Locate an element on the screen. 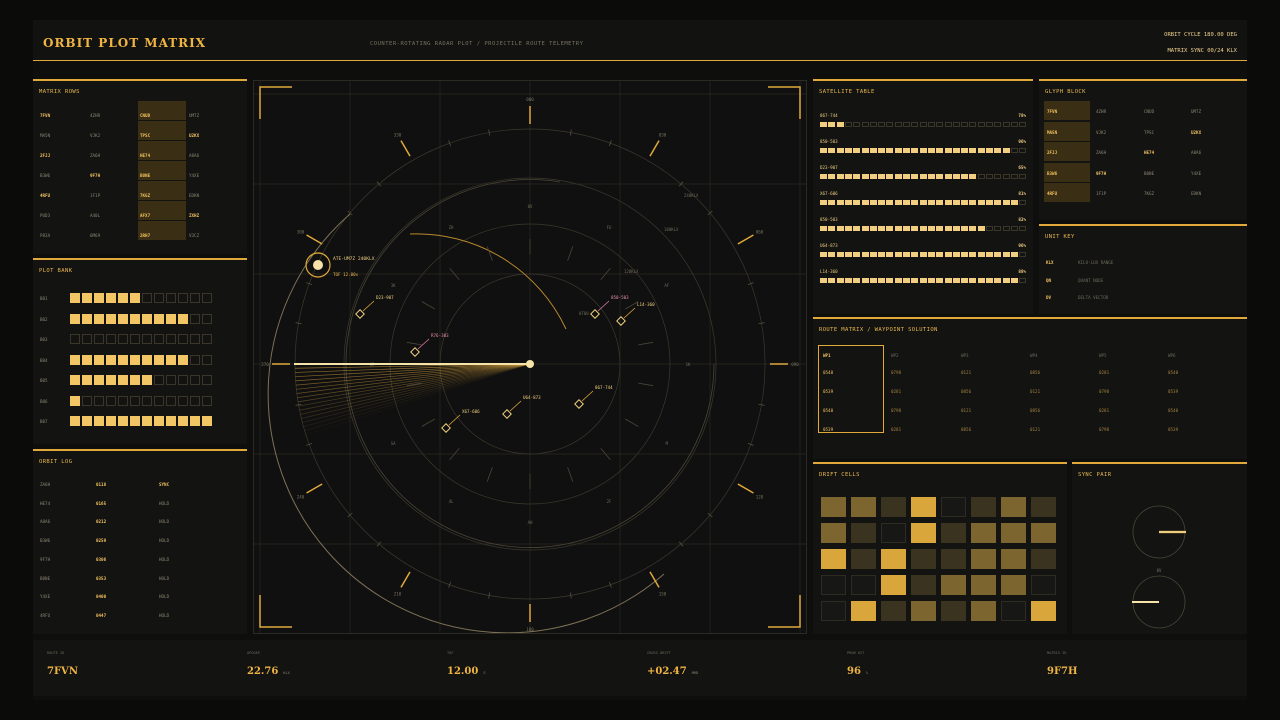  satellite-id: X67-606 is located at coordinates (829, 193).